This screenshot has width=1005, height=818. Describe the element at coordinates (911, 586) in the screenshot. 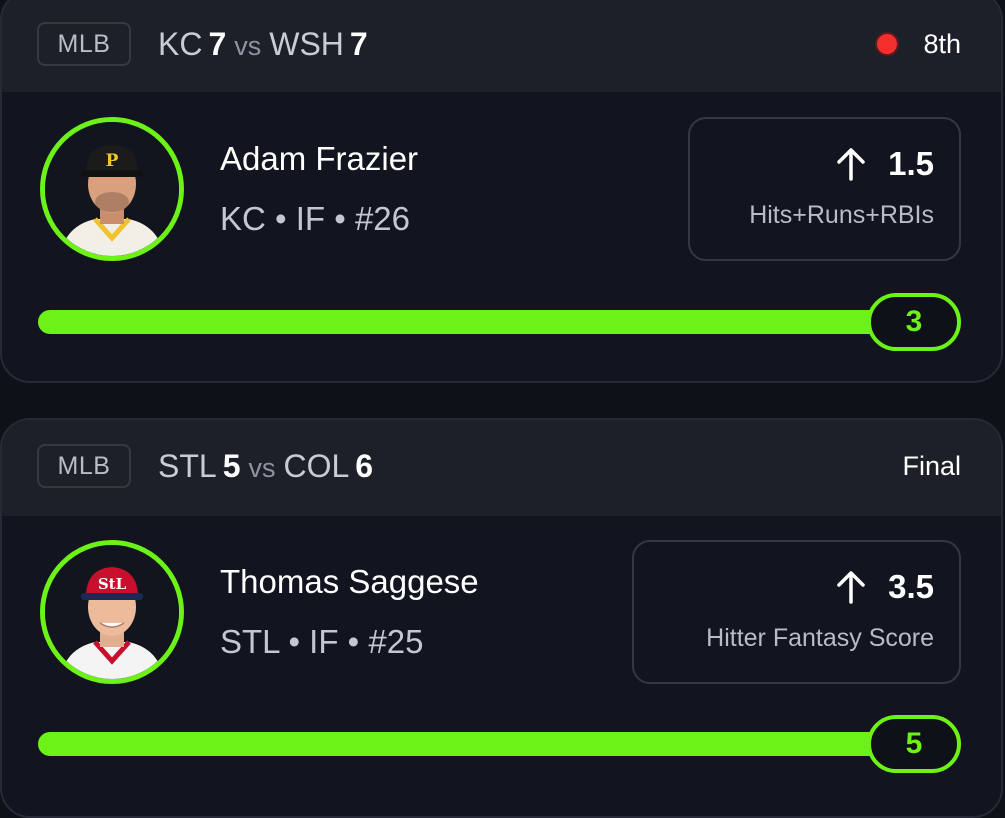

I see `line-value: 3.5` at that location.